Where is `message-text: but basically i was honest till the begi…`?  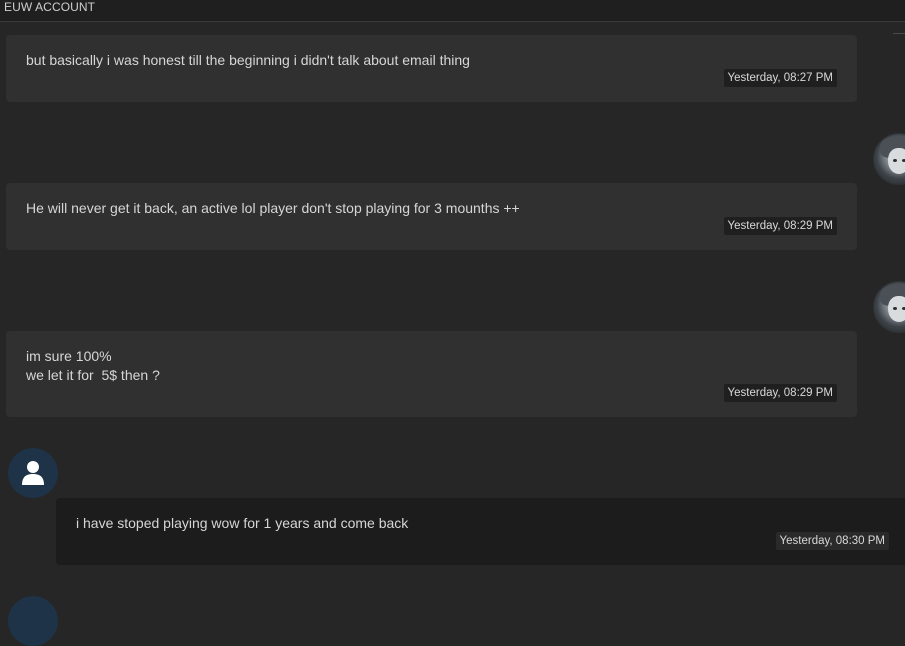
message-text: but basically i was honest till the begi… is located at coordinates (248, 60).